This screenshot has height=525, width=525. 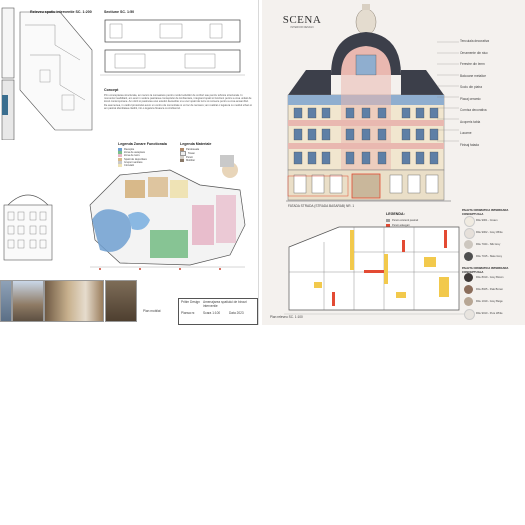 What do you see at coordinates (119, 12) in the screenshot?
I see `section-title: Sectiune SC. 1:50` at bounding box center [119, 12].